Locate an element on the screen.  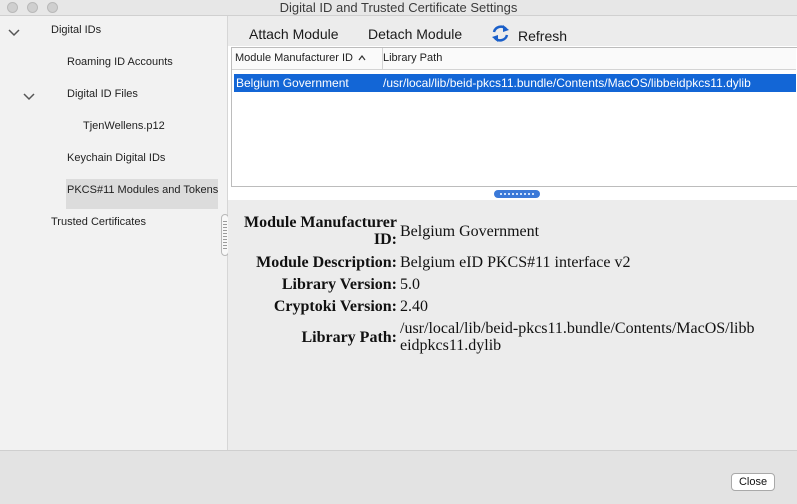
column-header-manufacturer-label: Module Manufacturer ID is located at coordinates (294, 58).